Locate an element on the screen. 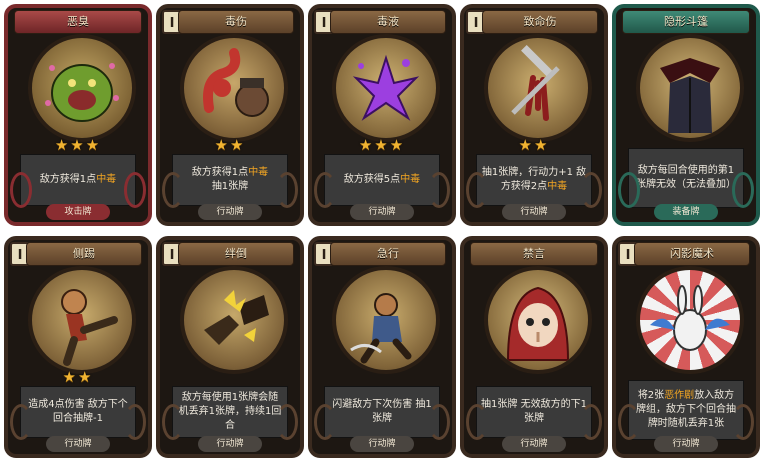 The width and height of the screenshot is (762, 461). card-art-tentacle is located at coordinates (234, 88).